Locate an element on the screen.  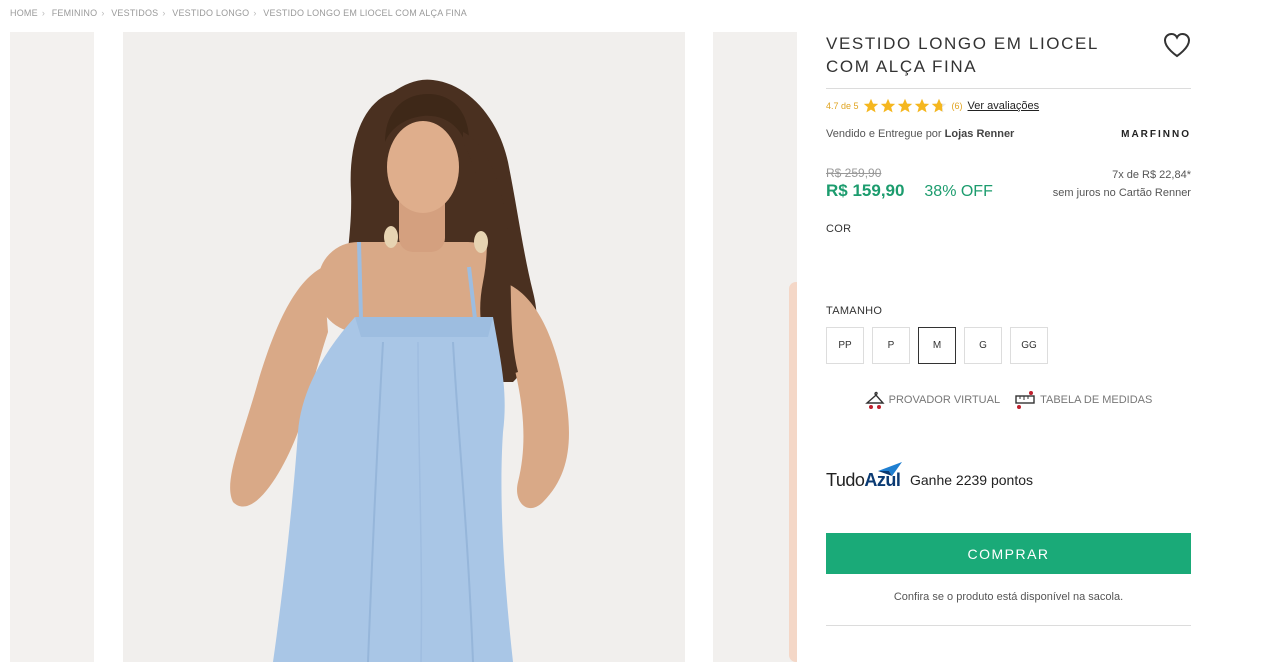
size-tools: PROVADOR VIRTUAL TABELA DE MEDIDAS is located at coordinates (1008, 400).